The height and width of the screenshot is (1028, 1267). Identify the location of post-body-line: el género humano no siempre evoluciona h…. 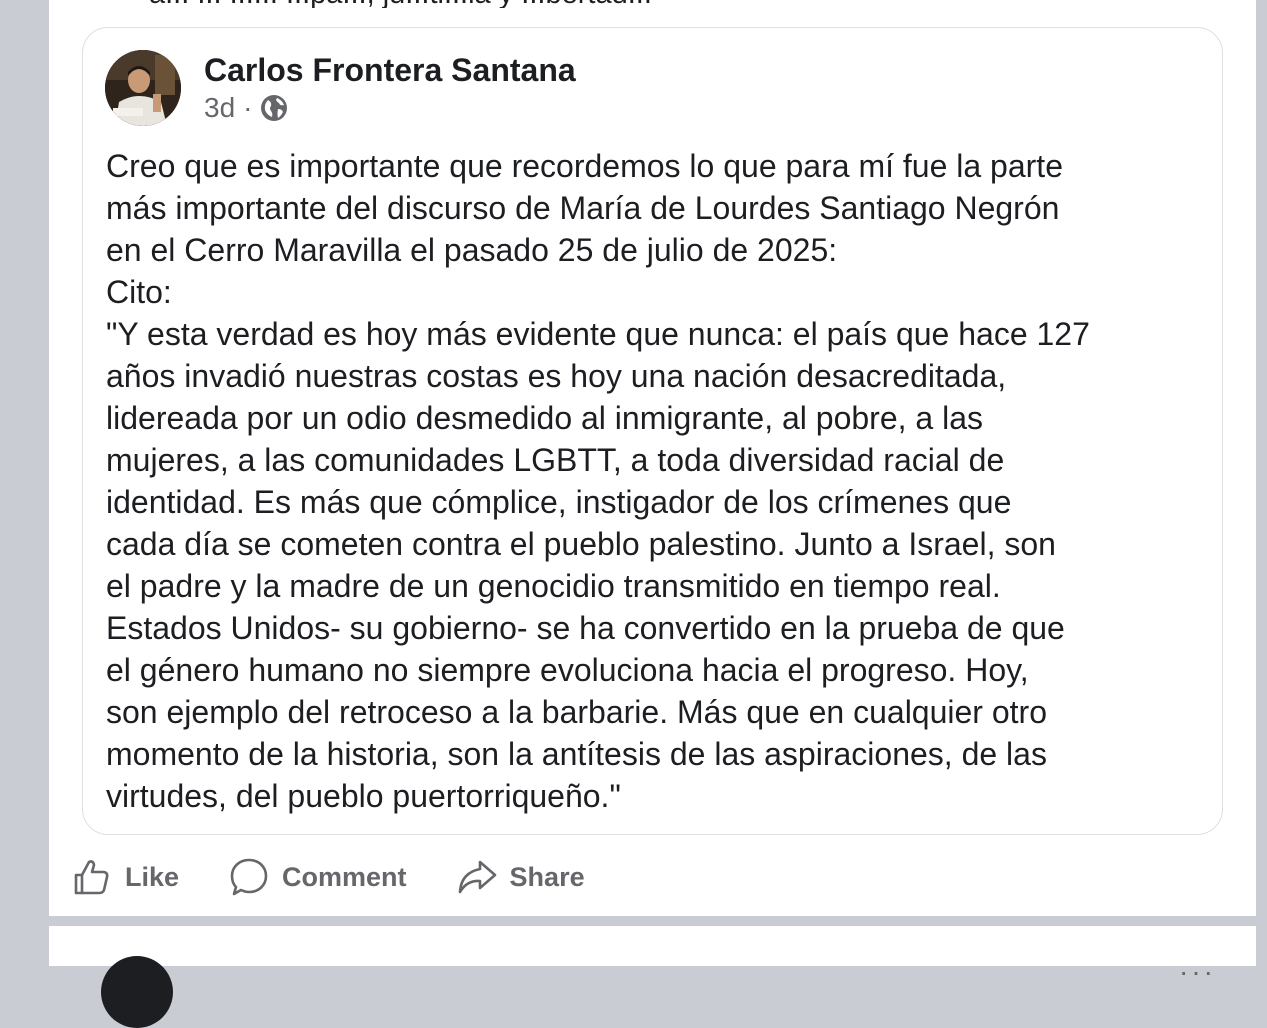
(567, 670).